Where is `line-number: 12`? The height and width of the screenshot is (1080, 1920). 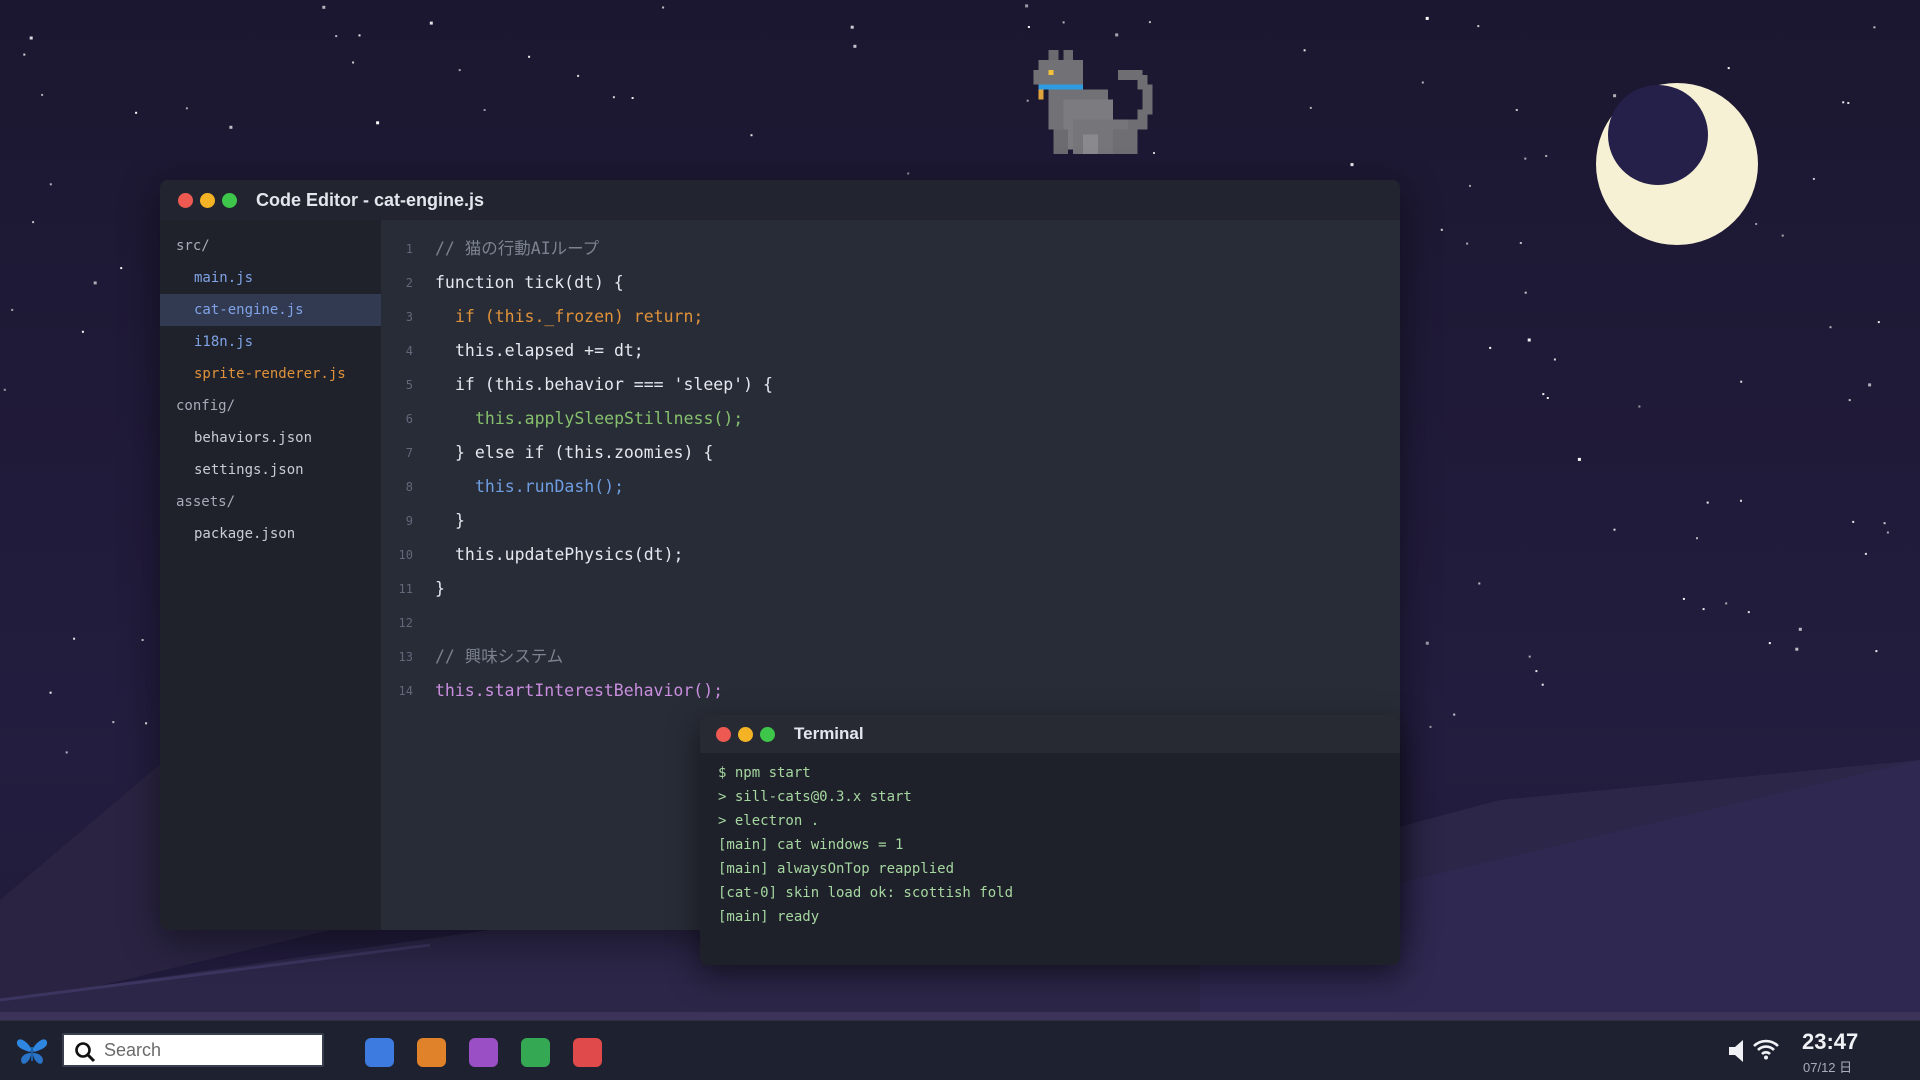
line-number: 12 is located at coordinates (405, 623).